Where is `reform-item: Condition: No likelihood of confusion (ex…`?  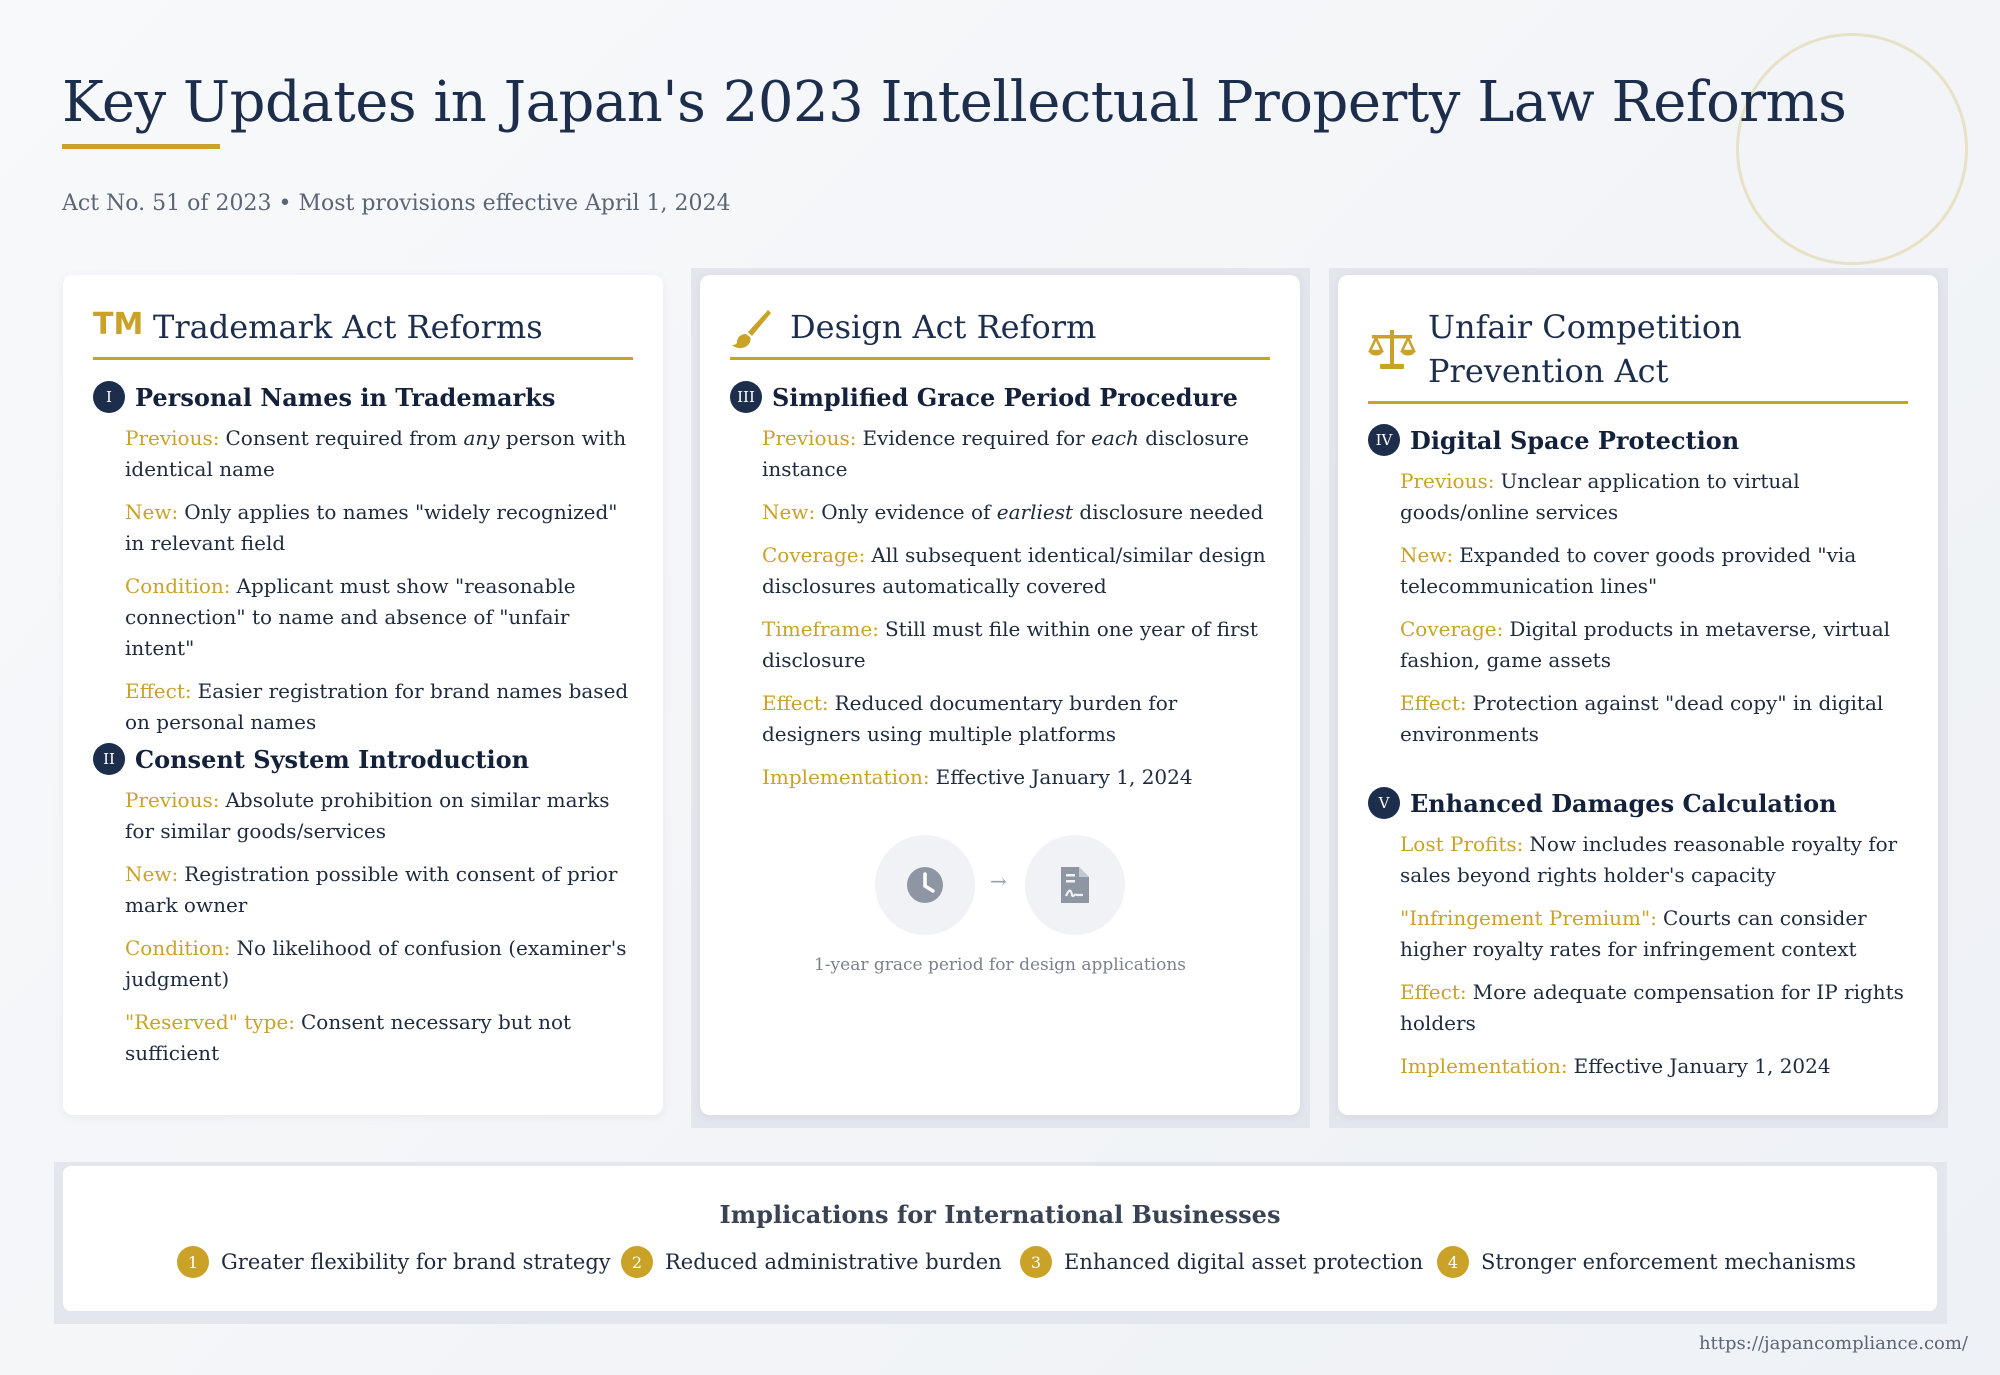
reform-item: Condition: No likelihood of confusion (ex… is located at coordinates (376, 963).